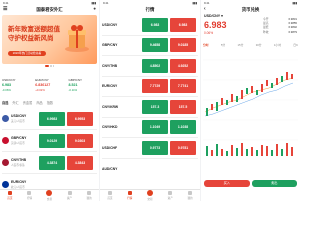 The height and width of the screenshot is (240, 320). What do you see at coordinates (280, 31) in the screenshot?
I see `stat-row: 昨收 6.9879` at bounding box center [280, 31].